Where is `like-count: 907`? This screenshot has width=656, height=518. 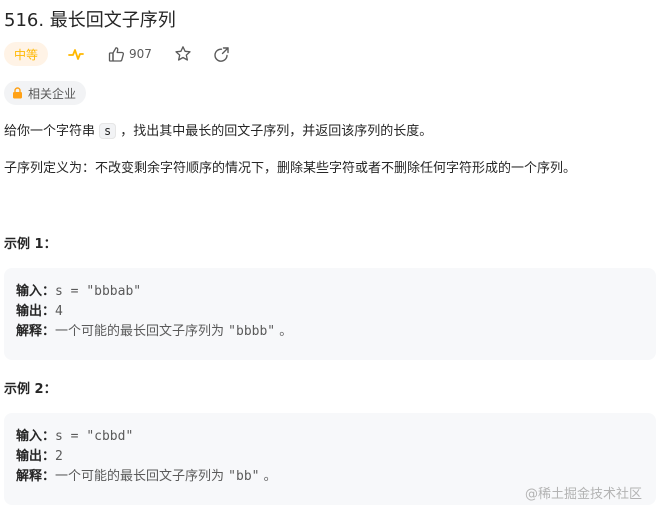 like-count: 907 is located at coordinates (140, 54).